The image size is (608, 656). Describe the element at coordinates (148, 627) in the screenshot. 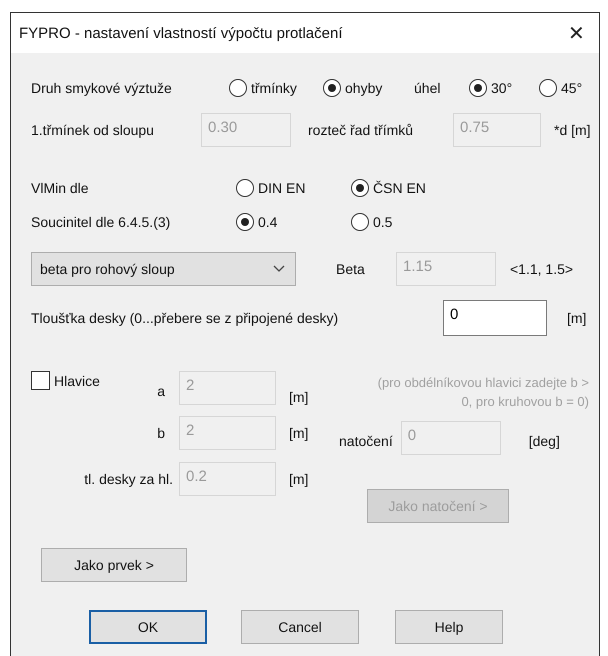

I see `dialog-button: OK` at that location.